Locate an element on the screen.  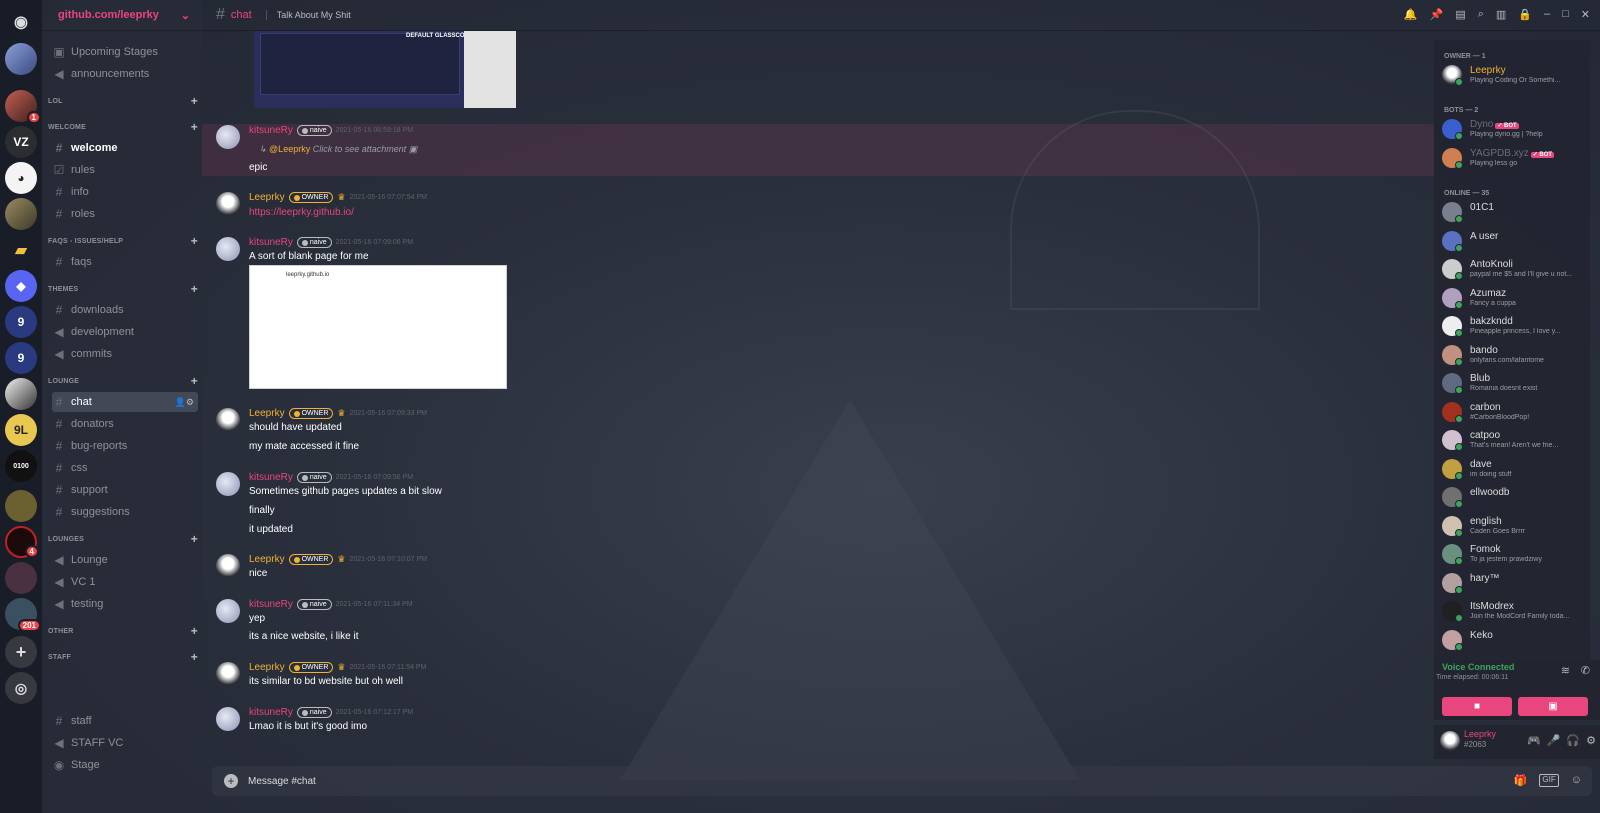
maximize-icon: □ is located at coordinates (1565, 14).